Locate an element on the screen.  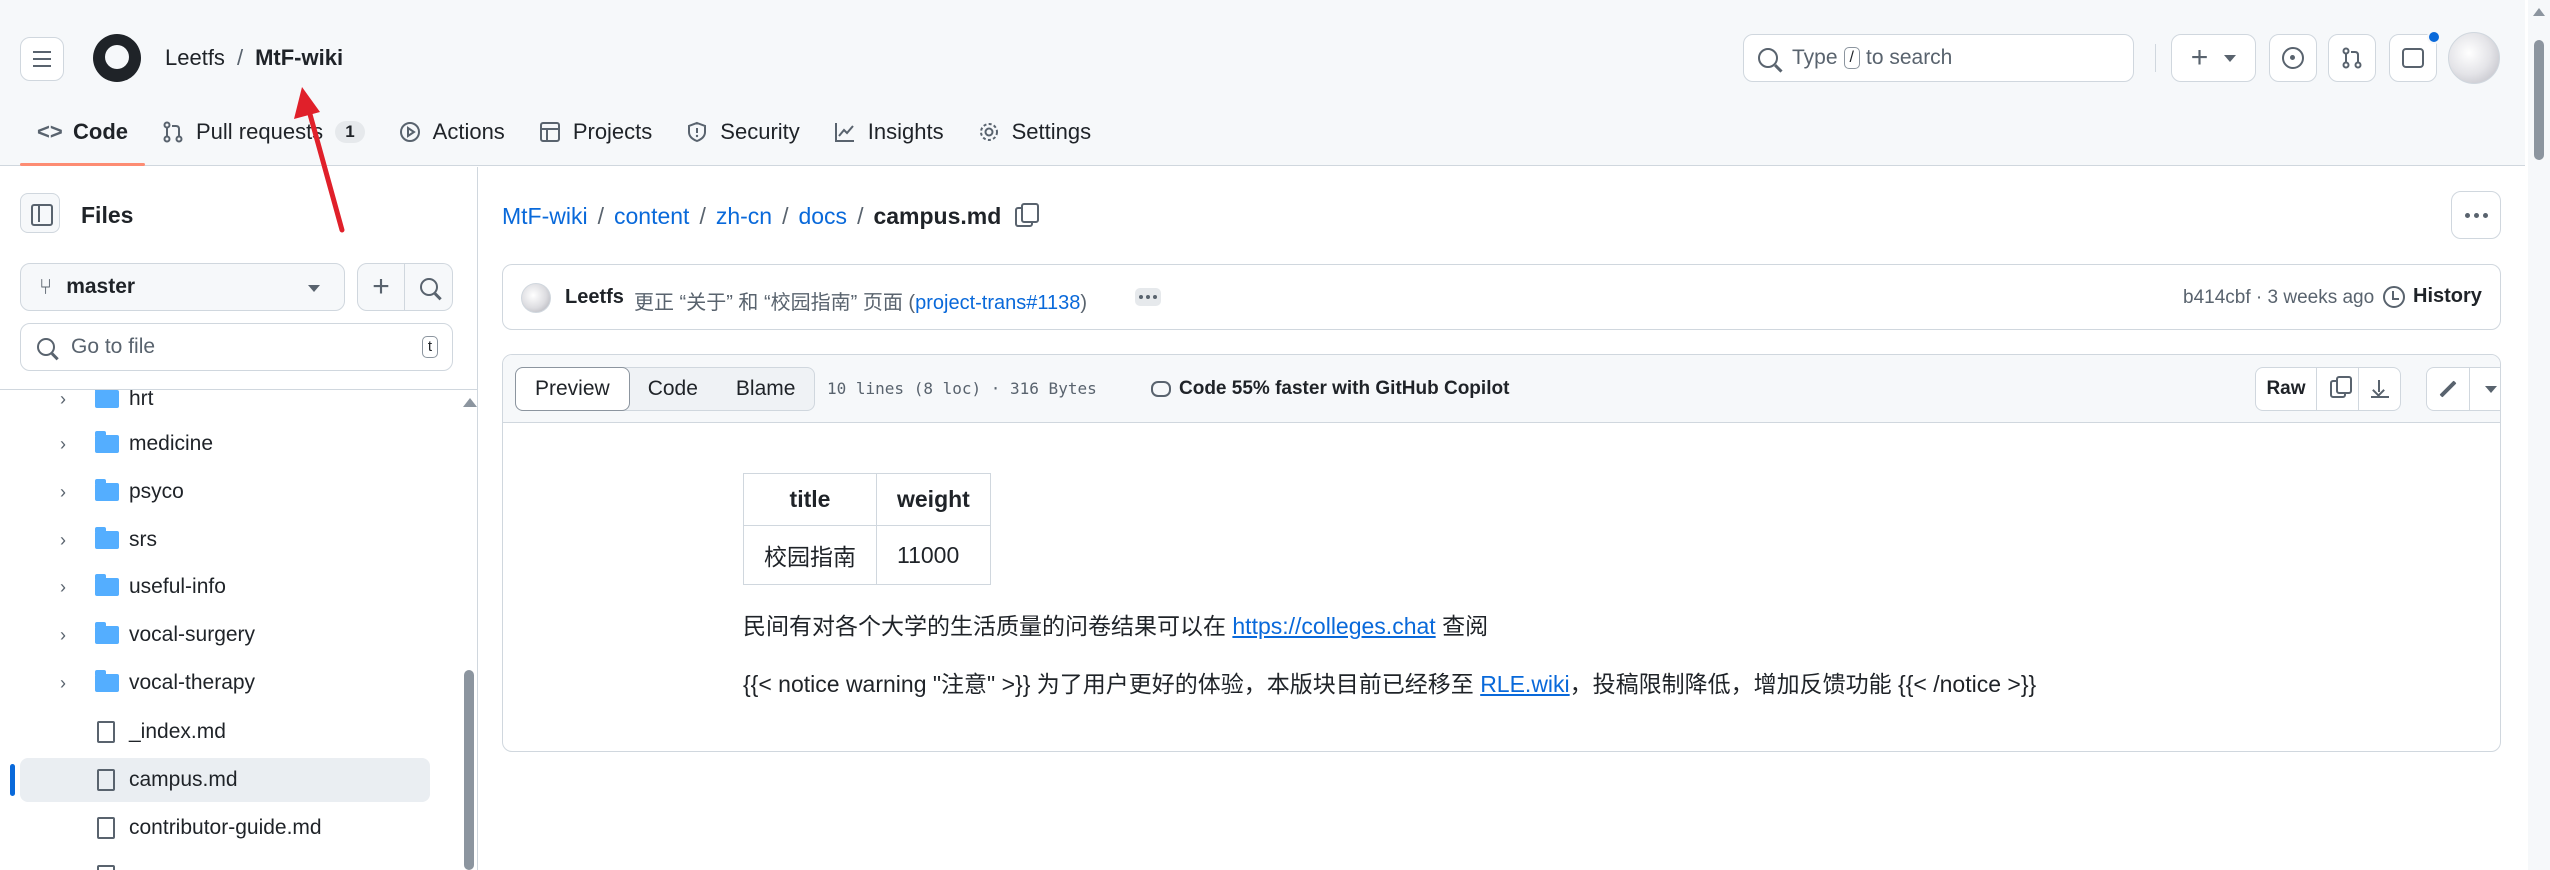
tree-folder-useful-info: › useful-info is located at coordinates (230, 587).